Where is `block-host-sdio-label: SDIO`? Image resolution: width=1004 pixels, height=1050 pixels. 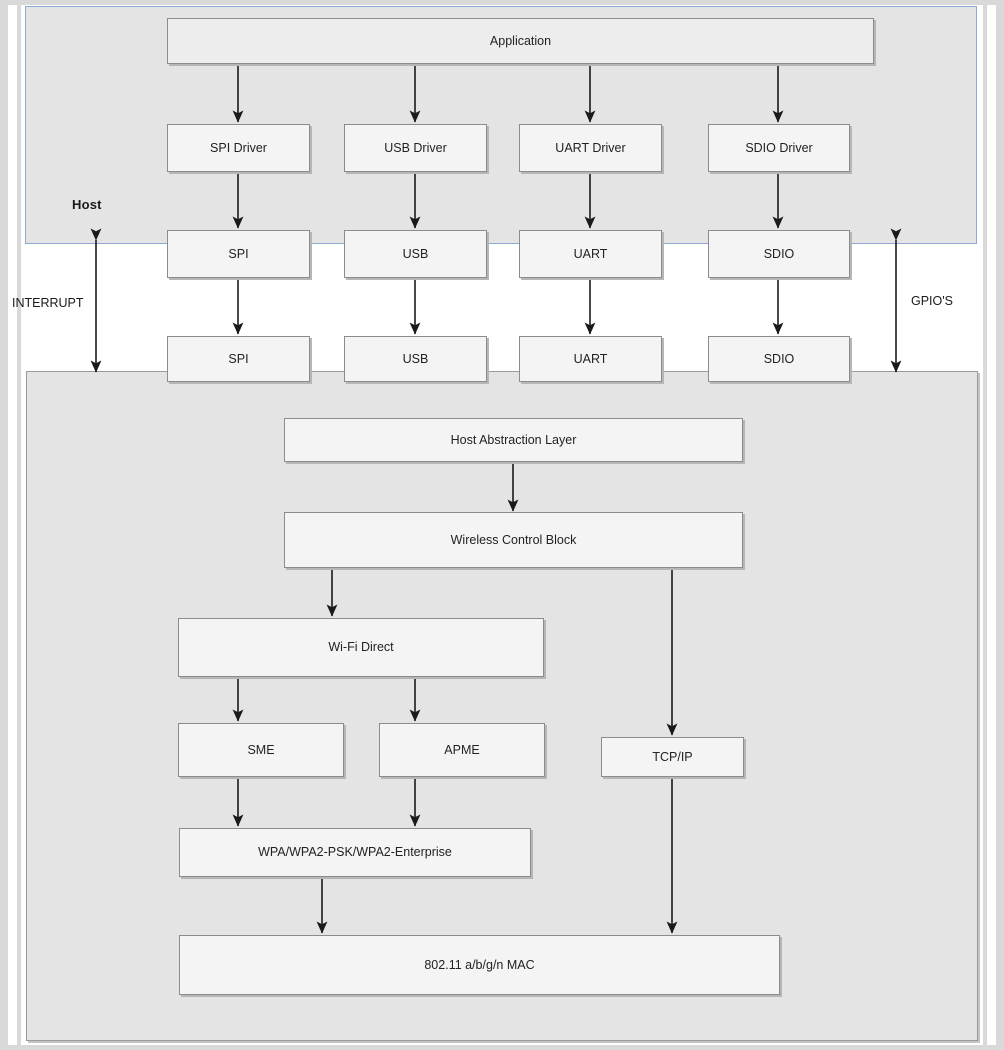 block-host-sdio-label: SDIO is located at coordinates (779, 253).